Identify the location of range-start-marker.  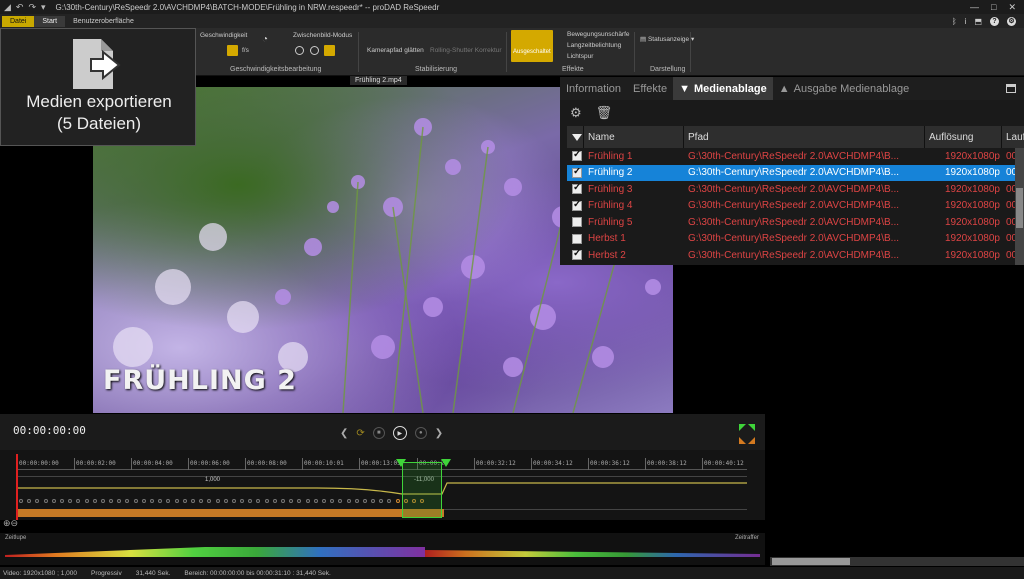
(401, 463).